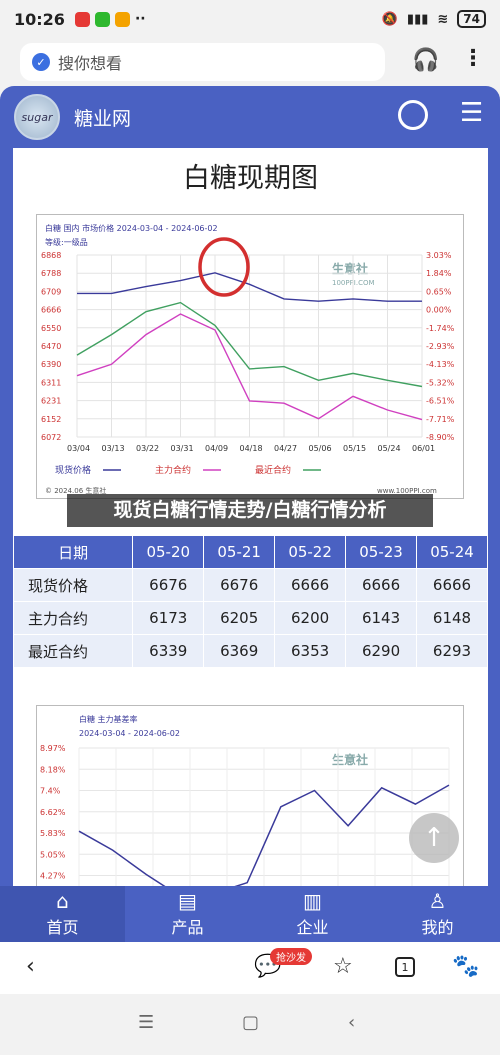 Image resolution: width=500 pixels, height=1055 pixels. What do you see at coordinates (62, 901) in the screenshot?
I see `home-icon: ⌂` at bounding box center [62, 901].